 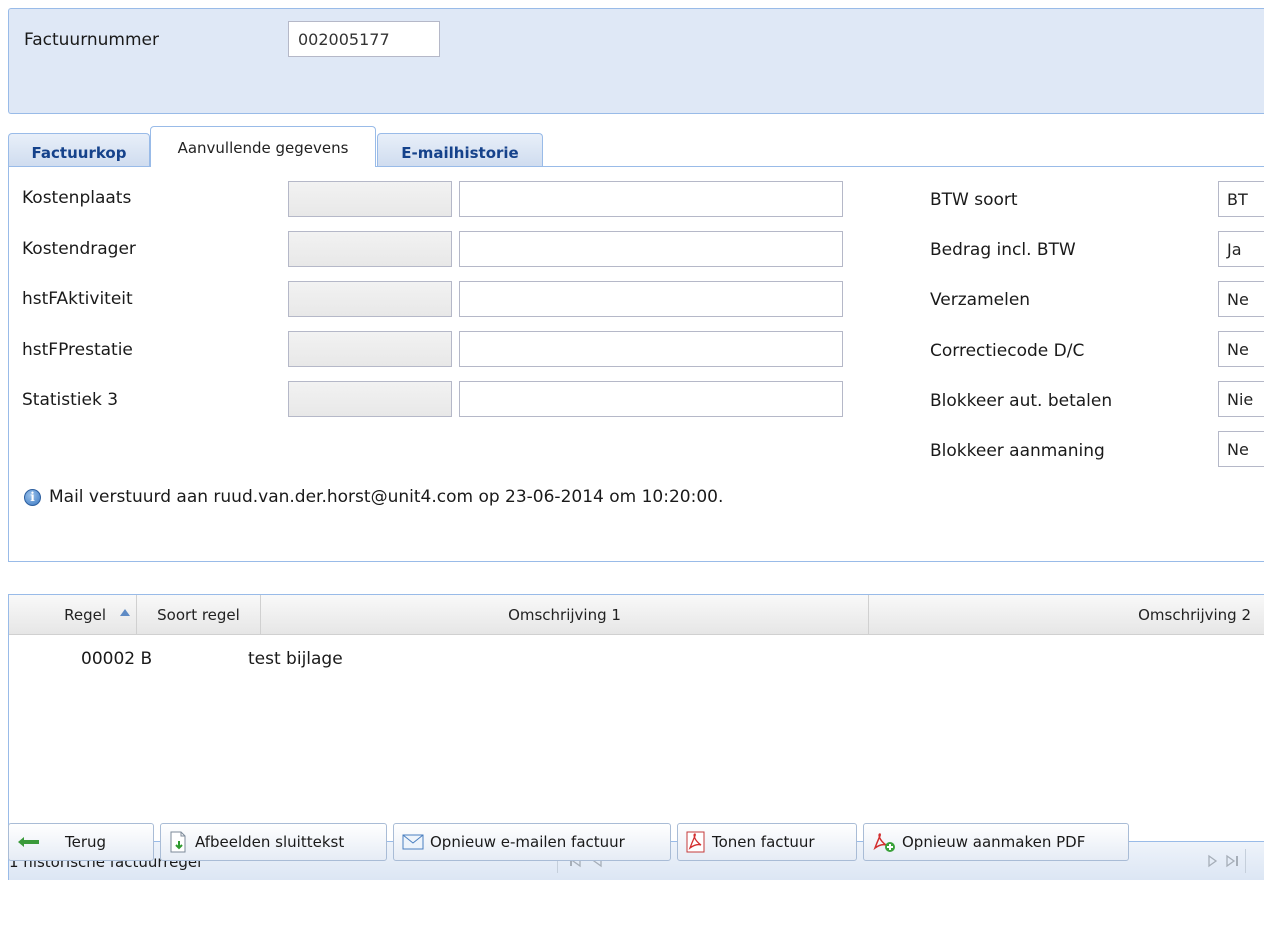 What do you see at coordinates (92, 40) in the screenshot?
I see `invoice-number-label: Factuurnummer` at bounding box center [92, 40].